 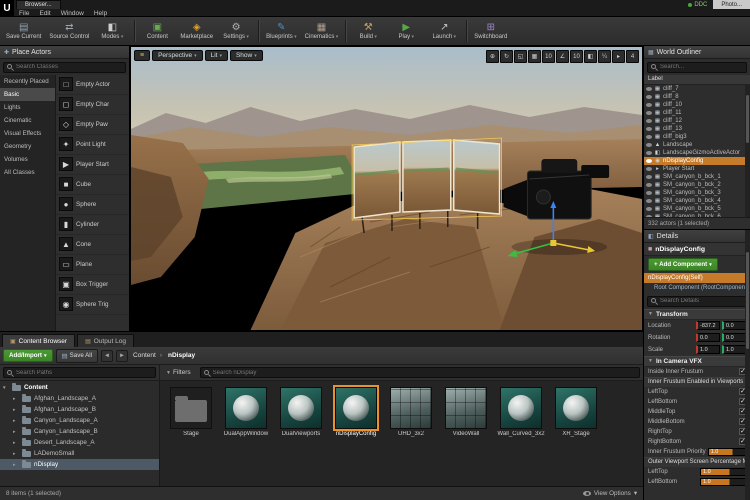 I want to click on category-basic: Basic, so click(x=27, y=94).